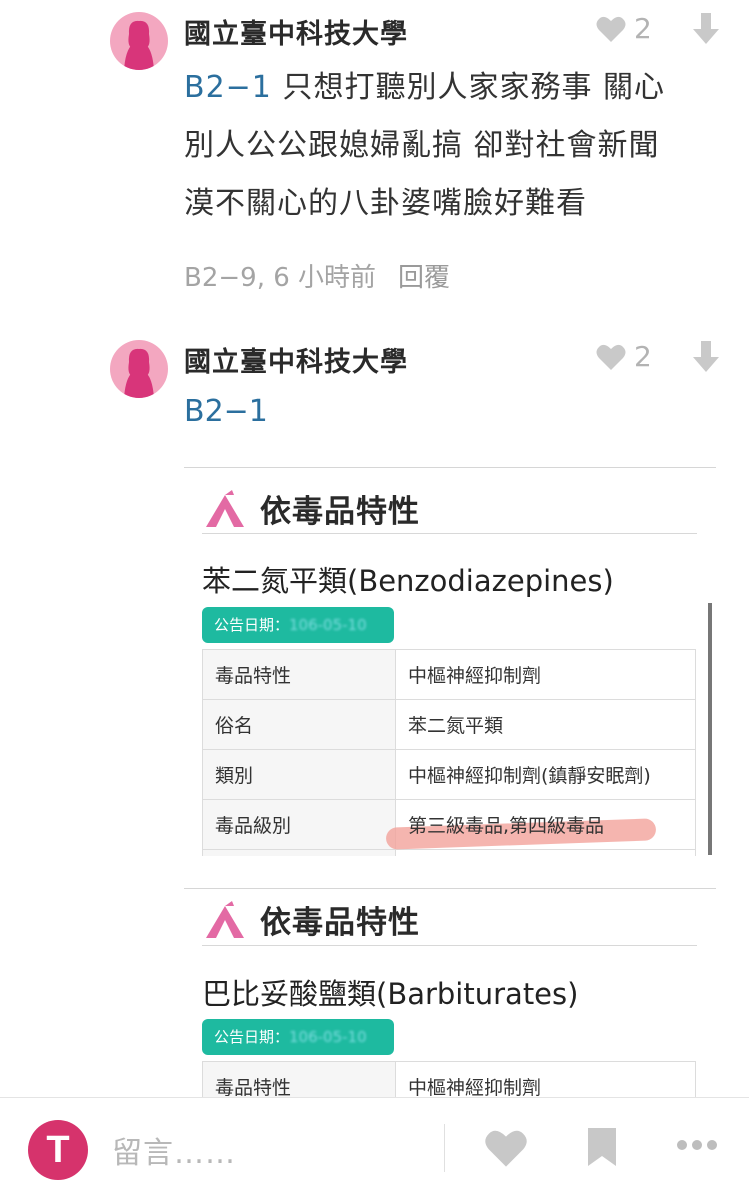  What do you see at coordinates (385, 203) in the screenshot?
I see `comment-line: 漠不關心的八卦婆嘴臉好難看` at bounding box center [385, 203].